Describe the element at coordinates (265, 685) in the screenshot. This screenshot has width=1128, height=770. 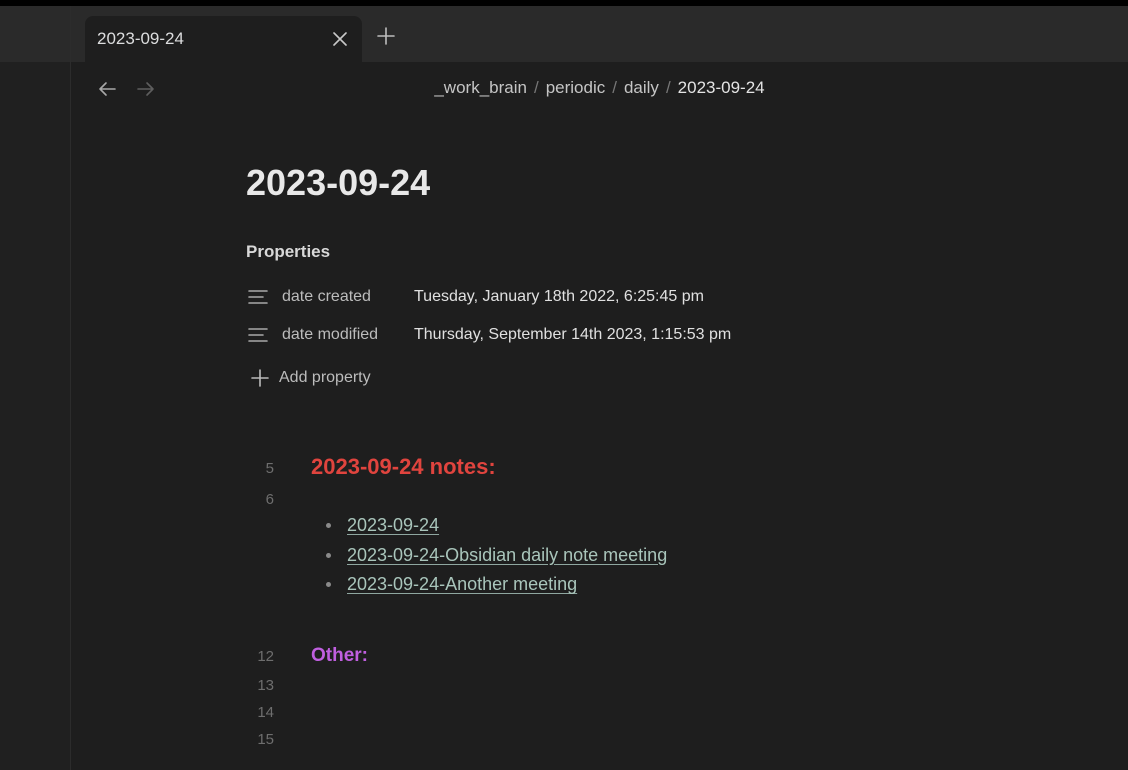
I see `line-number: 13` at that location.